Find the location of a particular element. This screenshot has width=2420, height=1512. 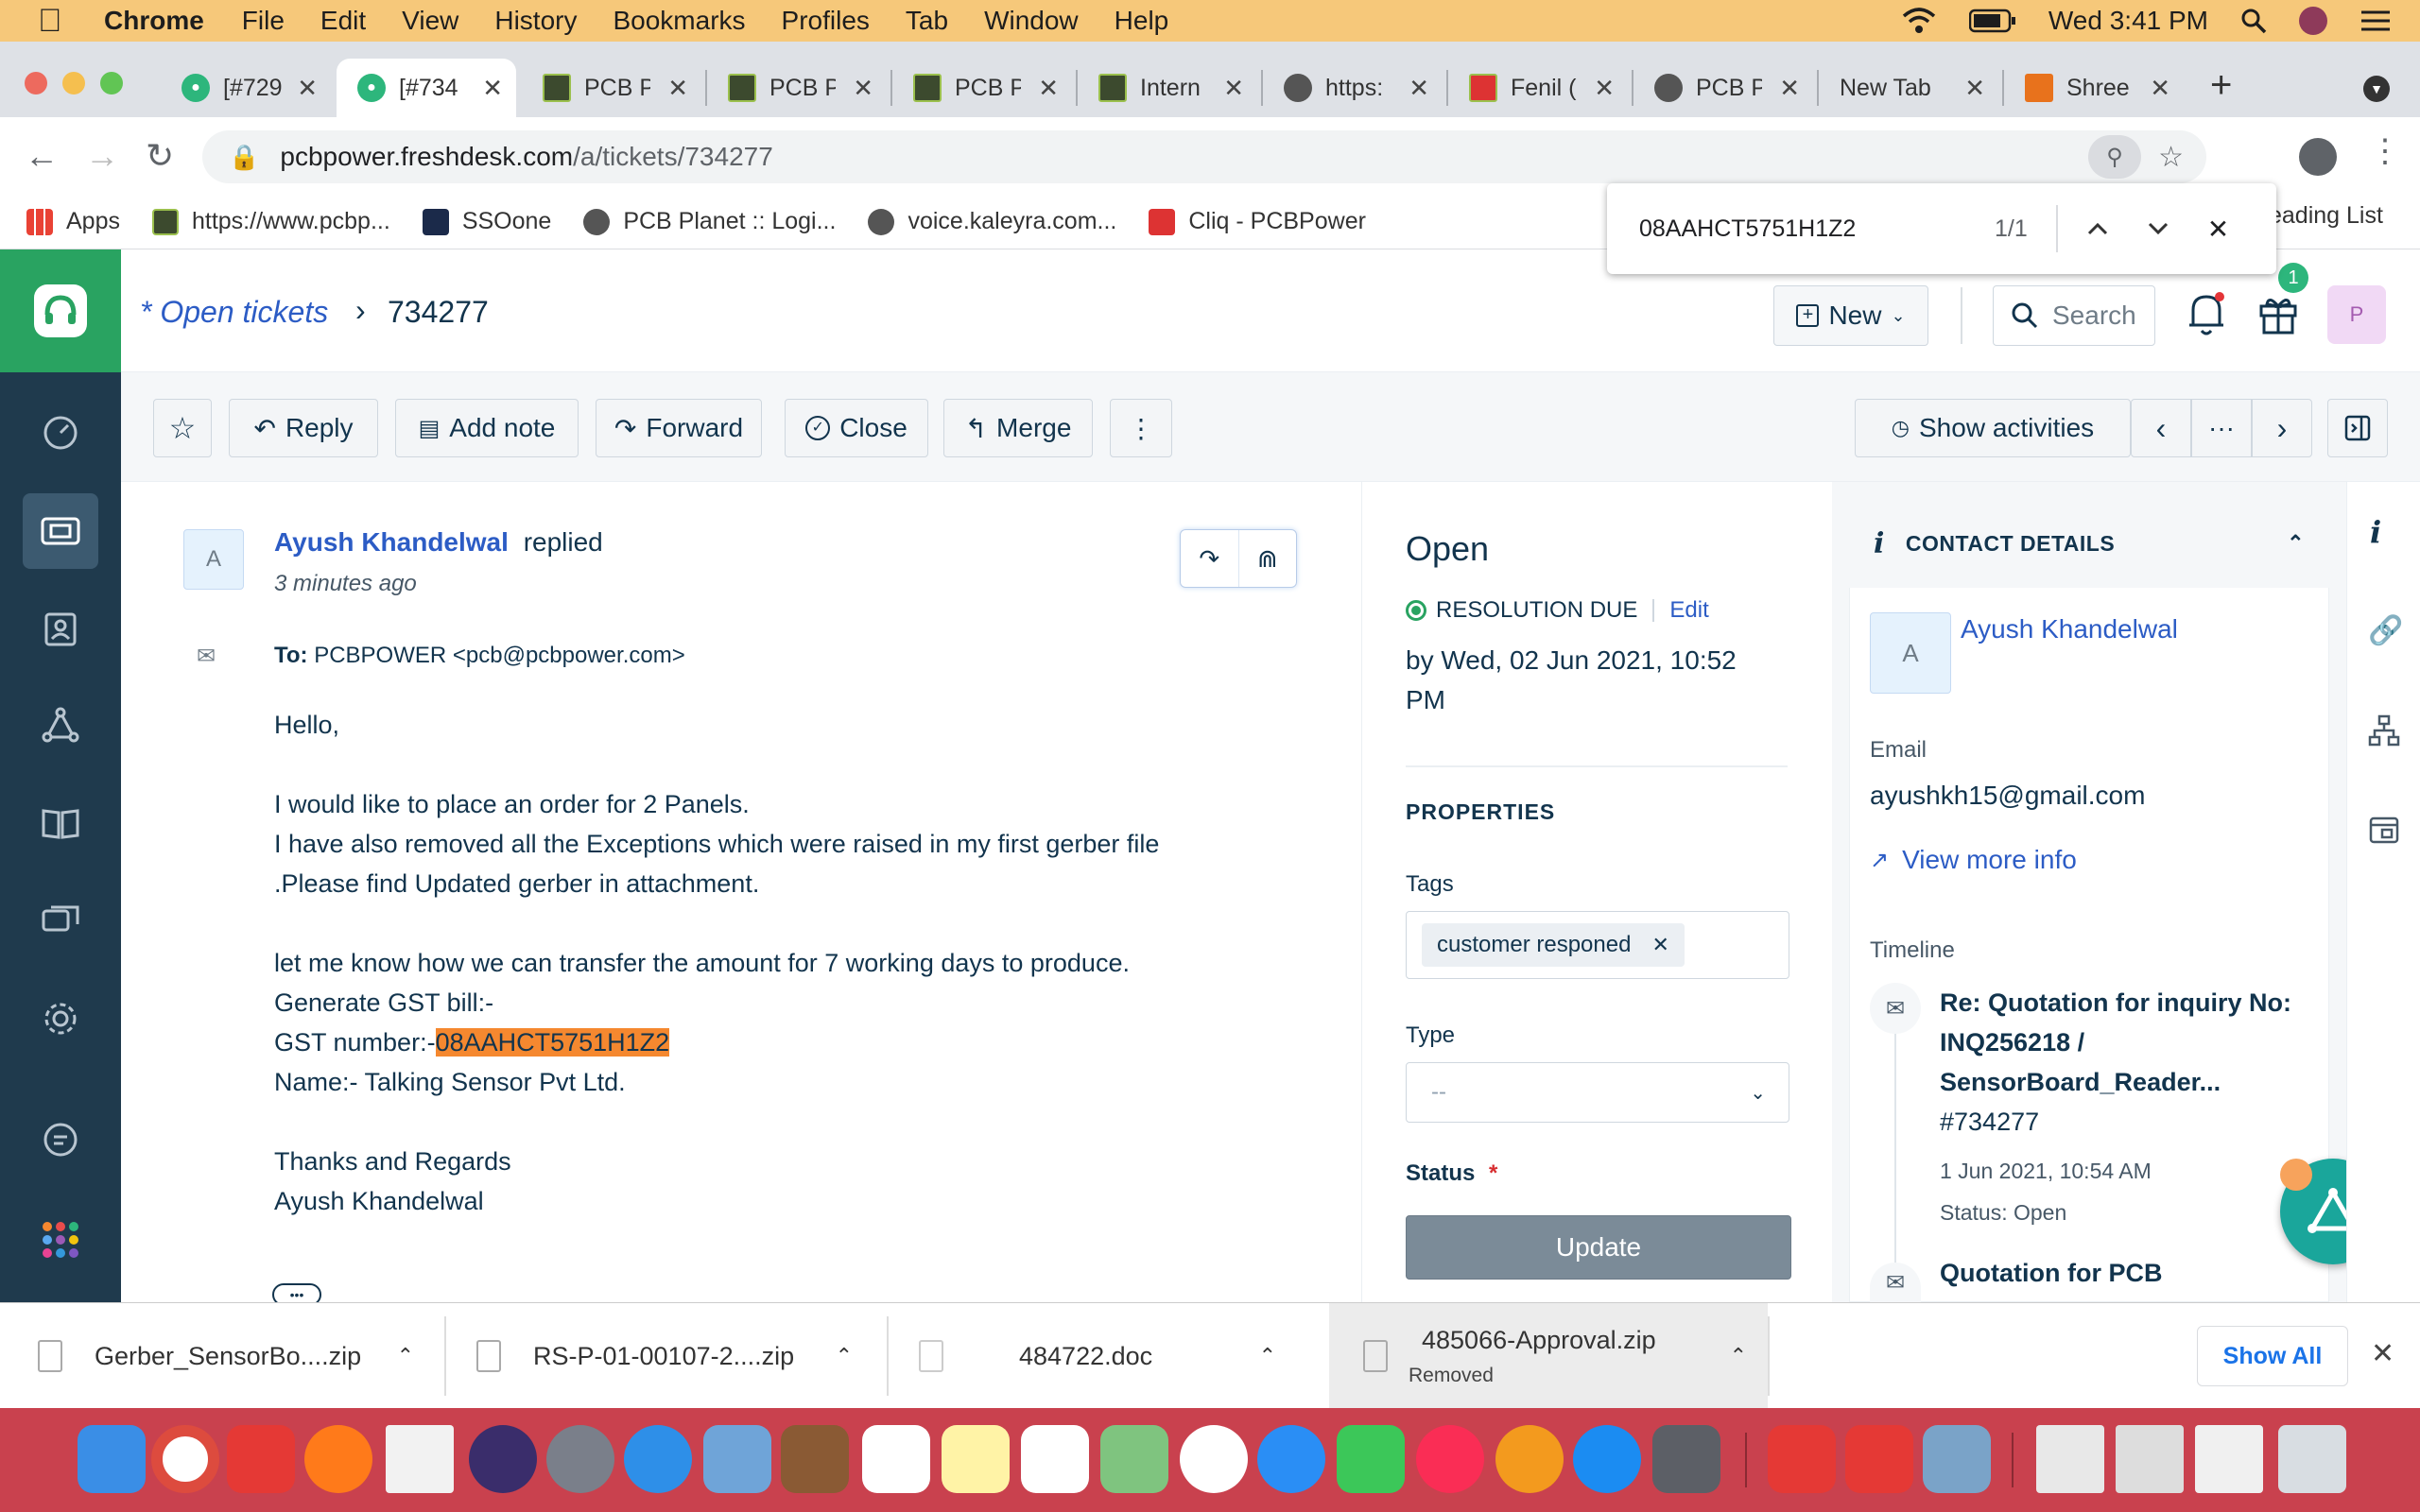

edit-due-link: Edit is located at coordinates (1688, 610).